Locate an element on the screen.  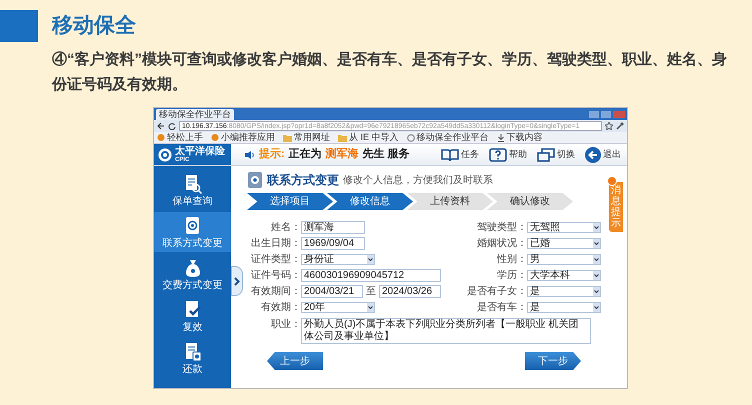
accent-block is located at coordinates (19, 26).